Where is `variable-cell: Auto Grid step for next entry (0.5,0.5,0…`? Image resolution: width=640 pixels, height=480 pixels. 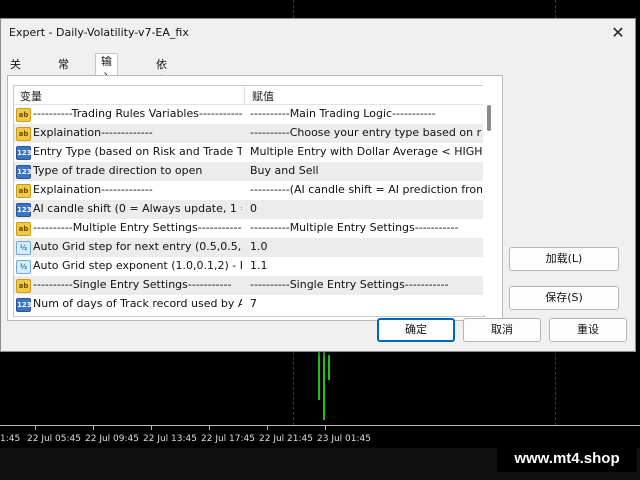 variable-cell: Auto Grid step for next entry (0.5,0.5,0… is located at coordinates (137, 246).